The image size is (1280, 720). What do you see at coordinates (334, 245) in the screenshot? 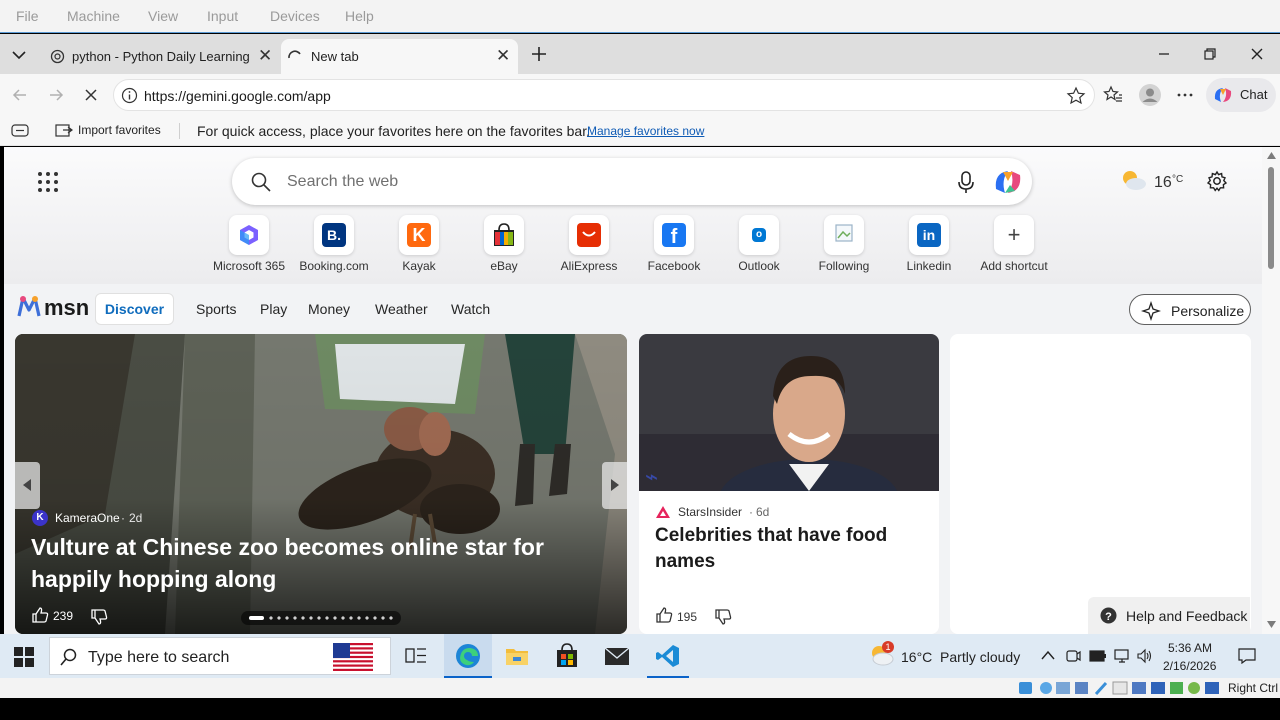
I see `shortcut-booking: B. Booking.com` at bounding box center [334, 245].